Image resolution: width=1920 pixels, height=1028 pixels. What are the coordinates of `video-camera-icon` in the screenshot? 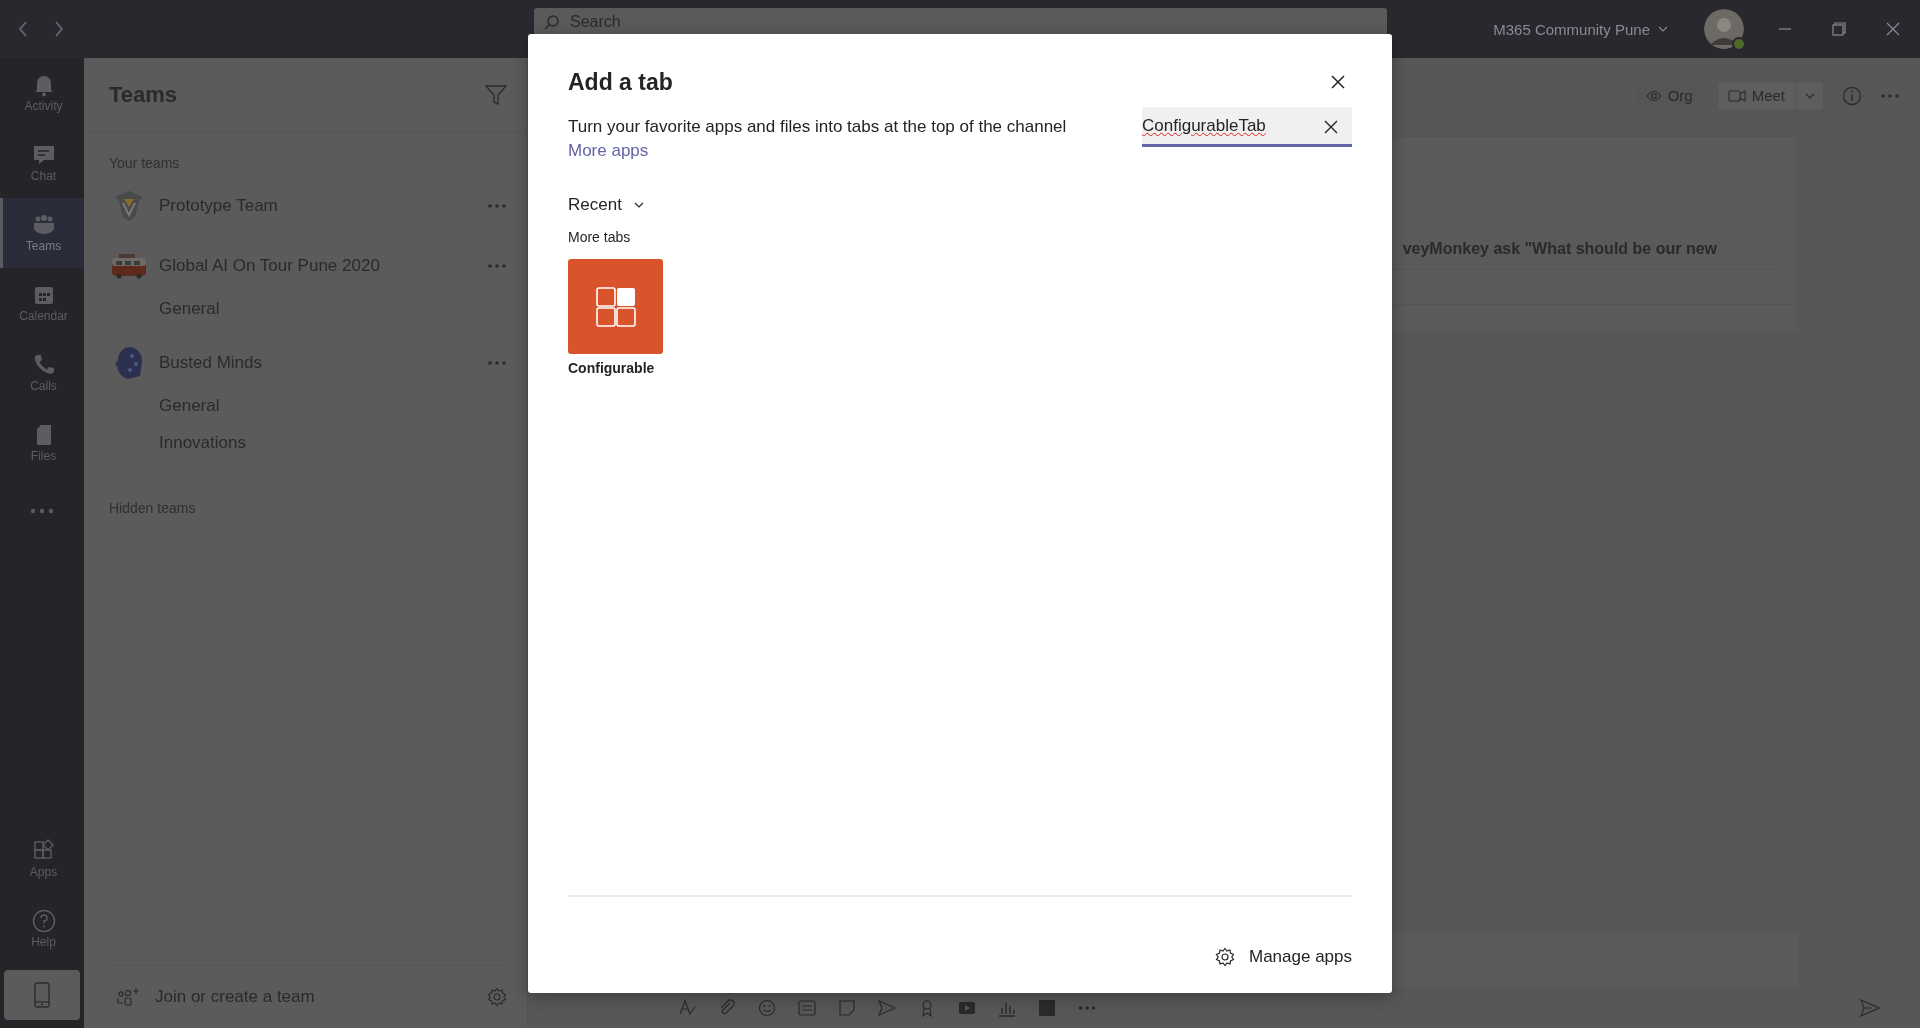 It's located at (1736, 95).